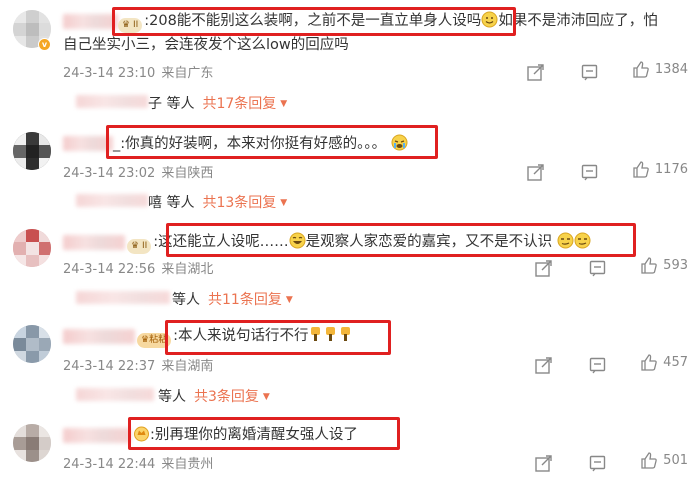 Image resolution: width=700 pixels, height=482 pixels. Describe the element at coordinates (226, 397) in the screenshot. I see `view-replies-link: 共3条回复` at that location.